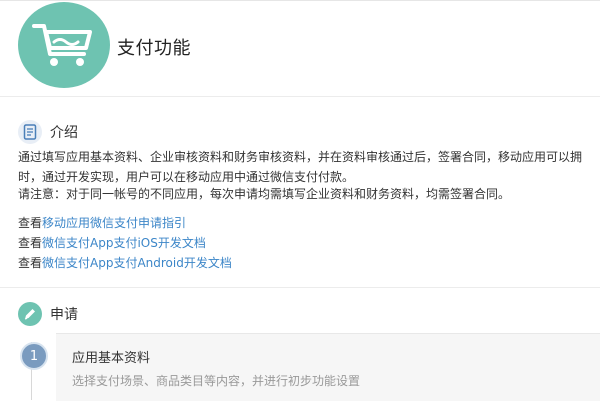 Image resolution: width=600 pixels, height=401 pixels. Describe the element at coordinates (30, 132) in the screenshot. I see `document-icon` at that location.